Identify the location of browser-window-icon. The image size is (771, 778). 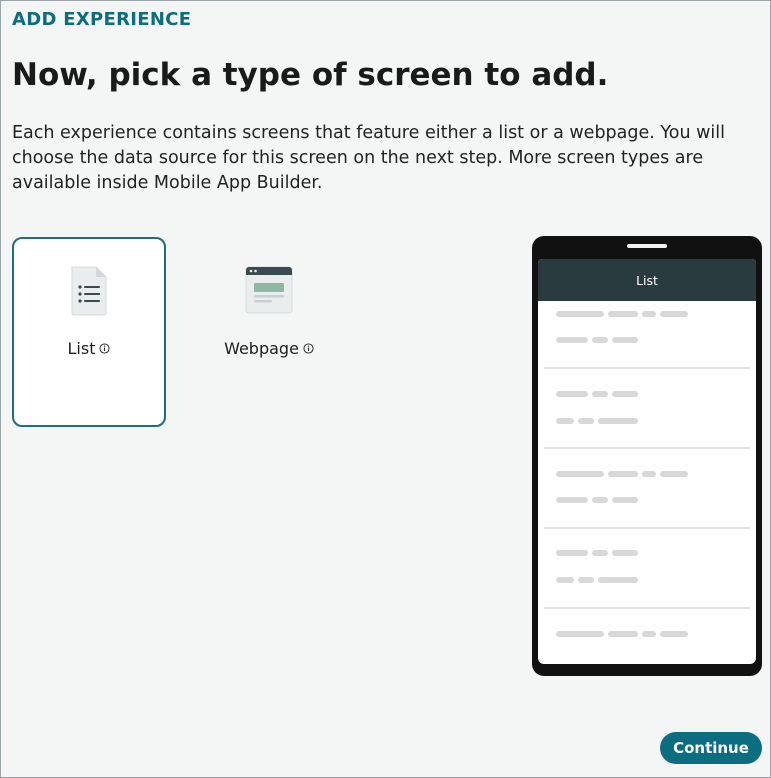
(269, 290).